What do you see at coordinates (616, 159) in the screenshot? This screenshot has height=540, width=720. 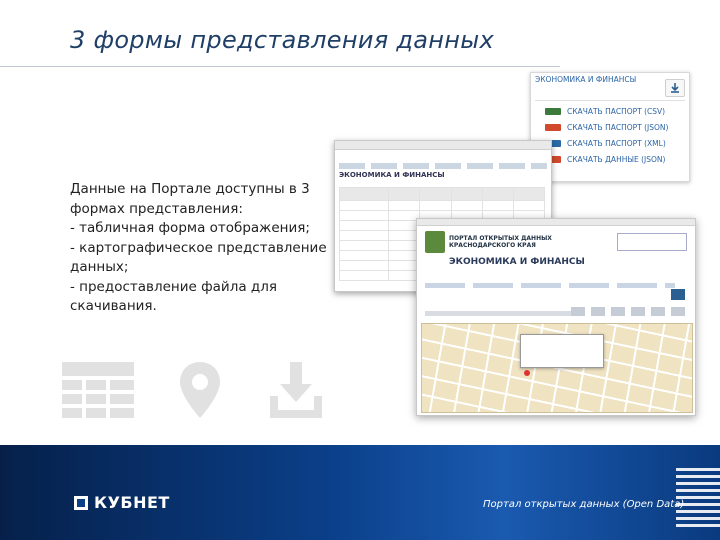 I see `download-link: СКАЧАТЬ ДАННЫЕ (JSON)` at bounding box center [616, 159].